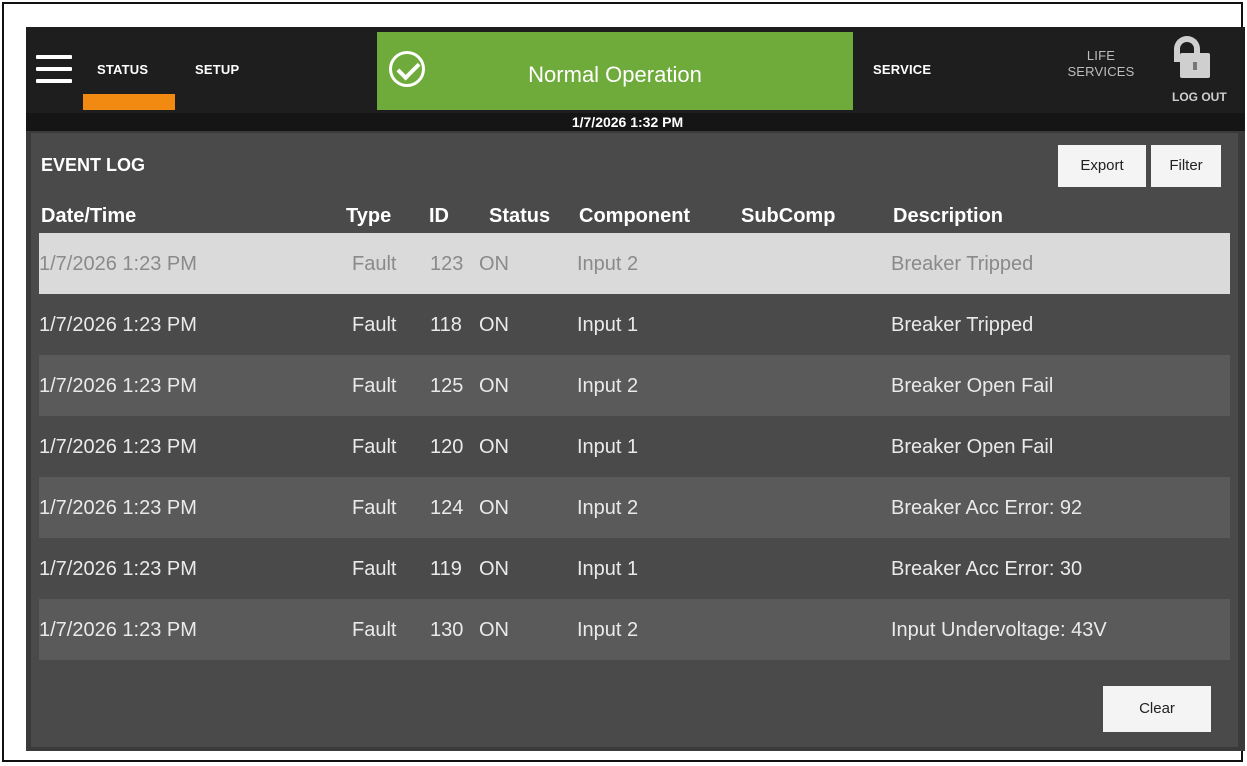  I want to click on cell-id: 130, so click(447, 630).